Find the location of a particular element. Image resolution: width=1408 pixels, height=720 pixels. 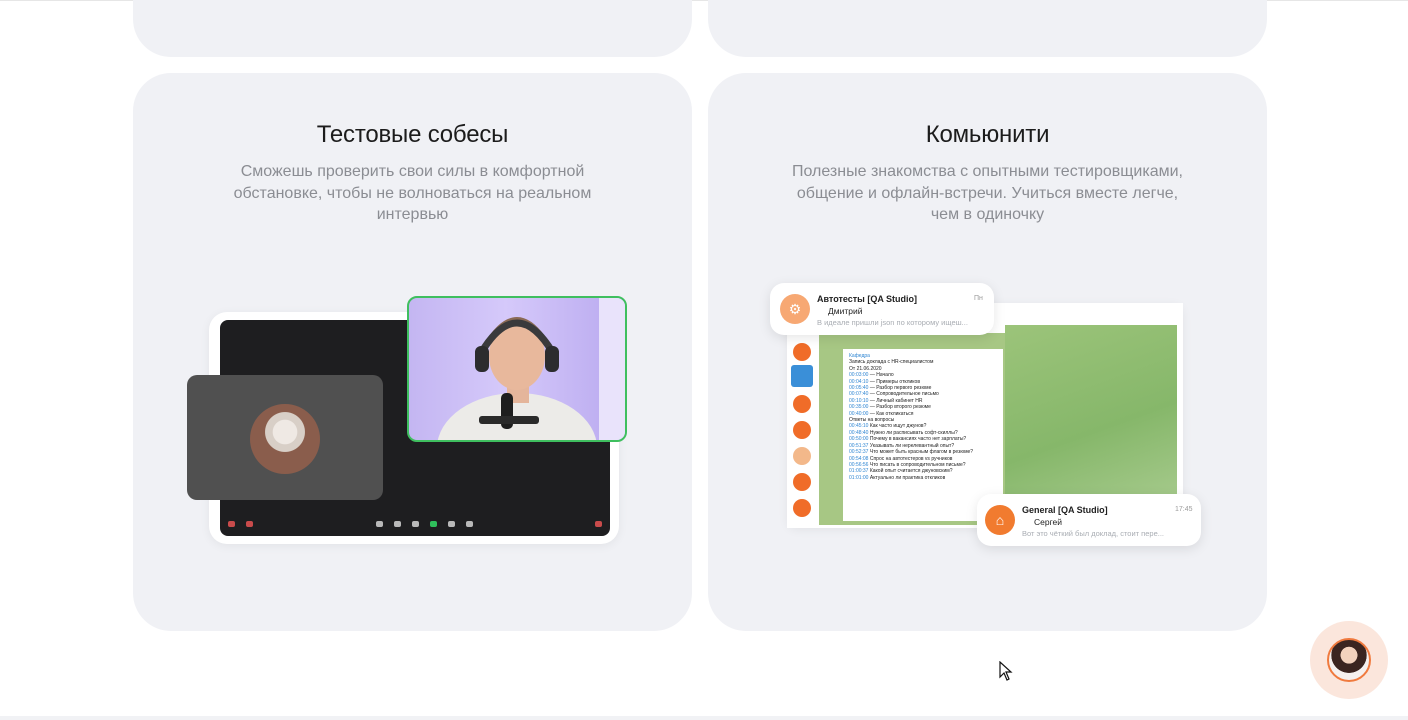

chat-time: Пн is located at coordinates (978, 298).